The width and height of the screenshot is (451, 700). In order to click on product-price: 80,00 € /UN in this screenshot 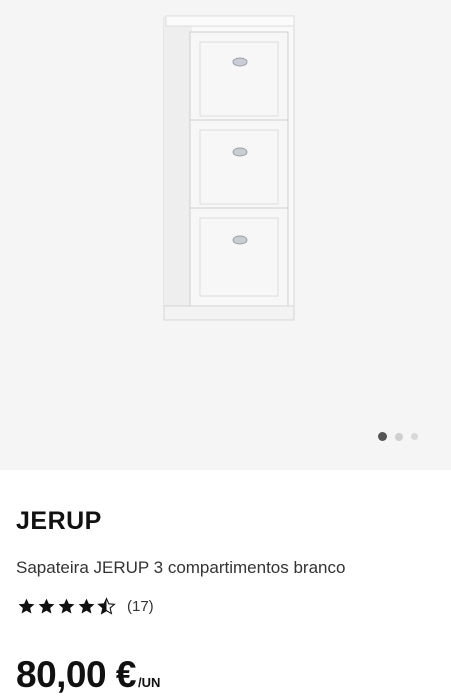, I will do `click(88, 675)`.